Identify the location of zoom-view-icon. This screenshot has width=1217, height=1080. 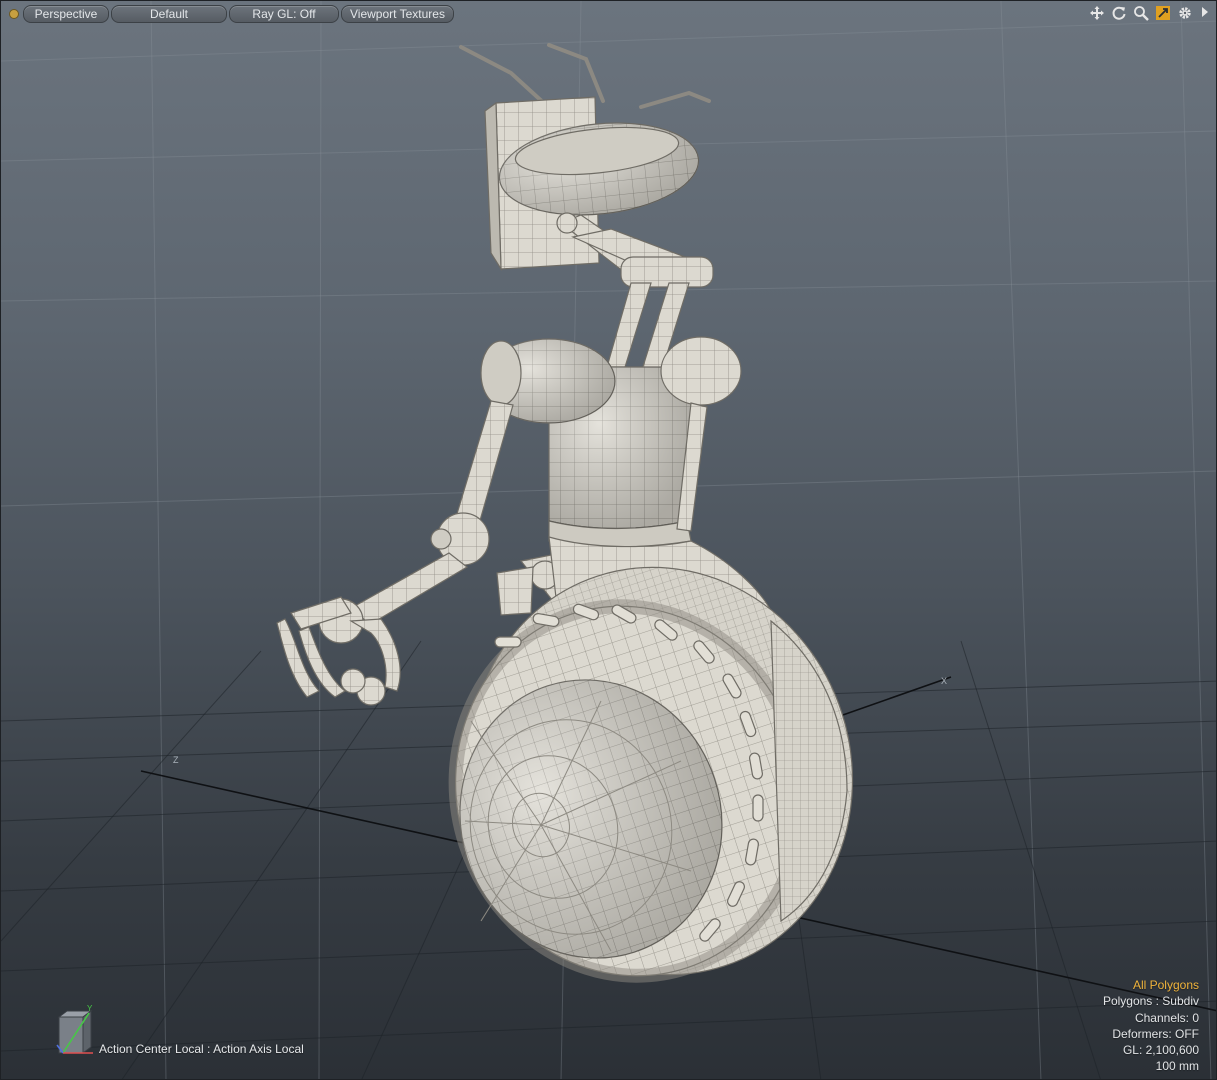
(1141, 13).